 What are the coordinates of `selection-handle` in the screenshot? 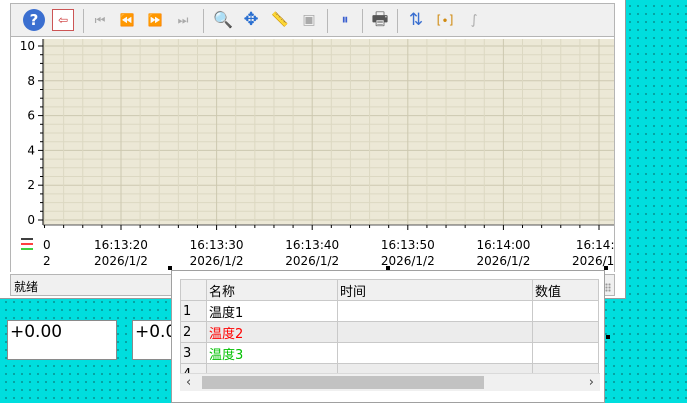 It's located at (608, 337).